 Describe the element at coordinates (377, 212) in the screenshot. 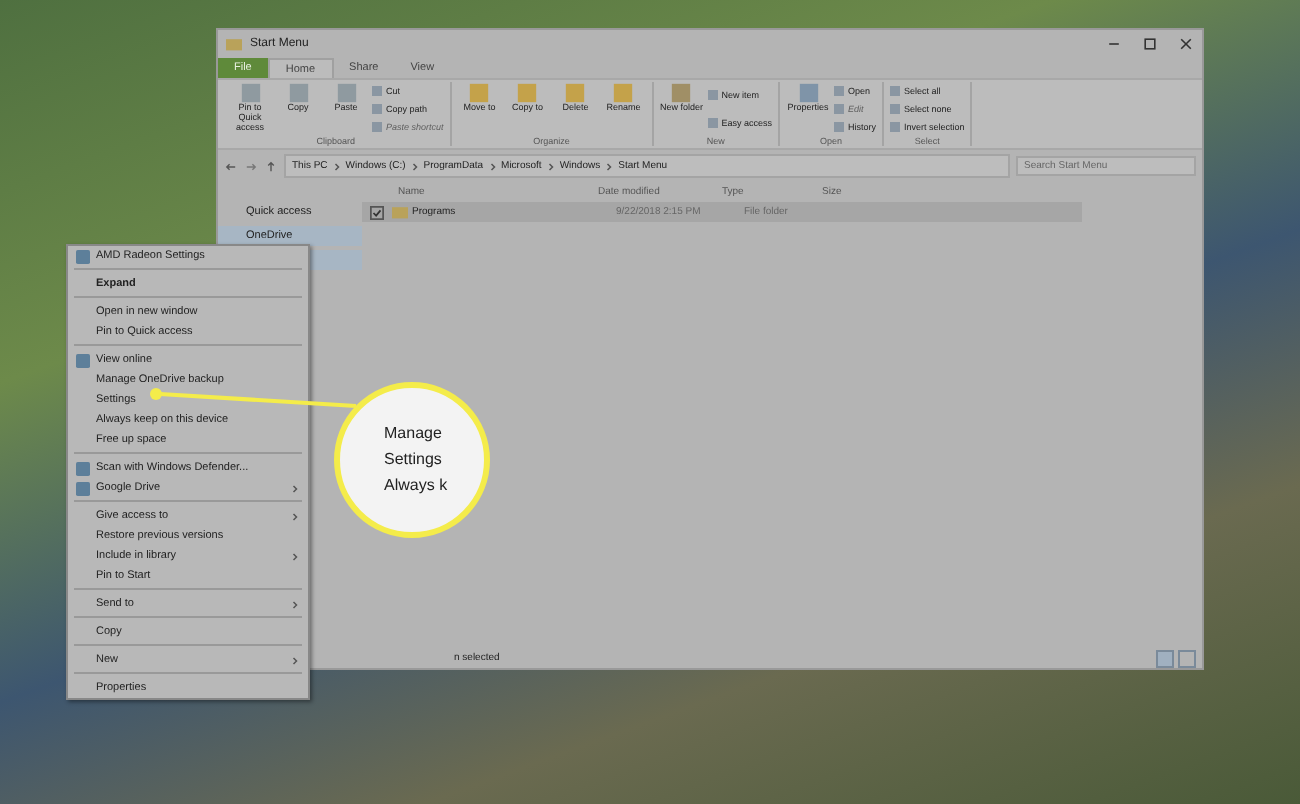

I see `checkbox` at that location.